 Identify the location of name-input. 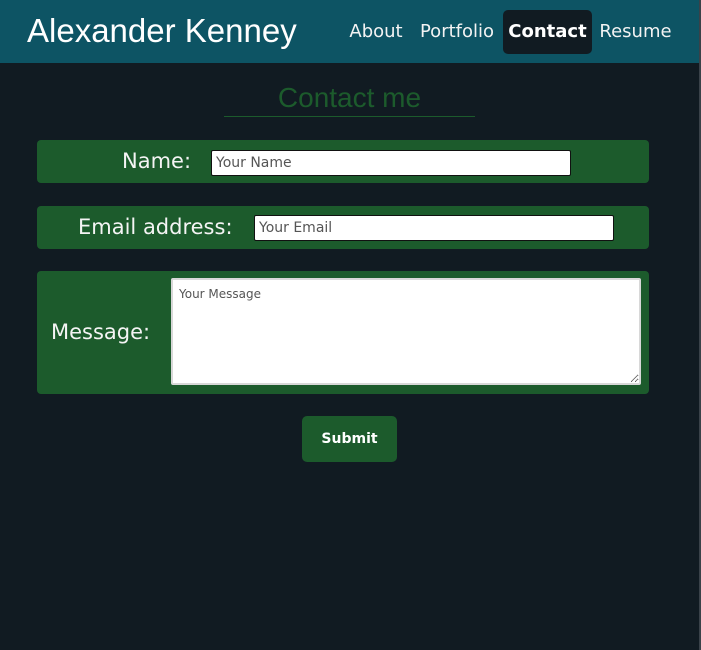
(391, 163).